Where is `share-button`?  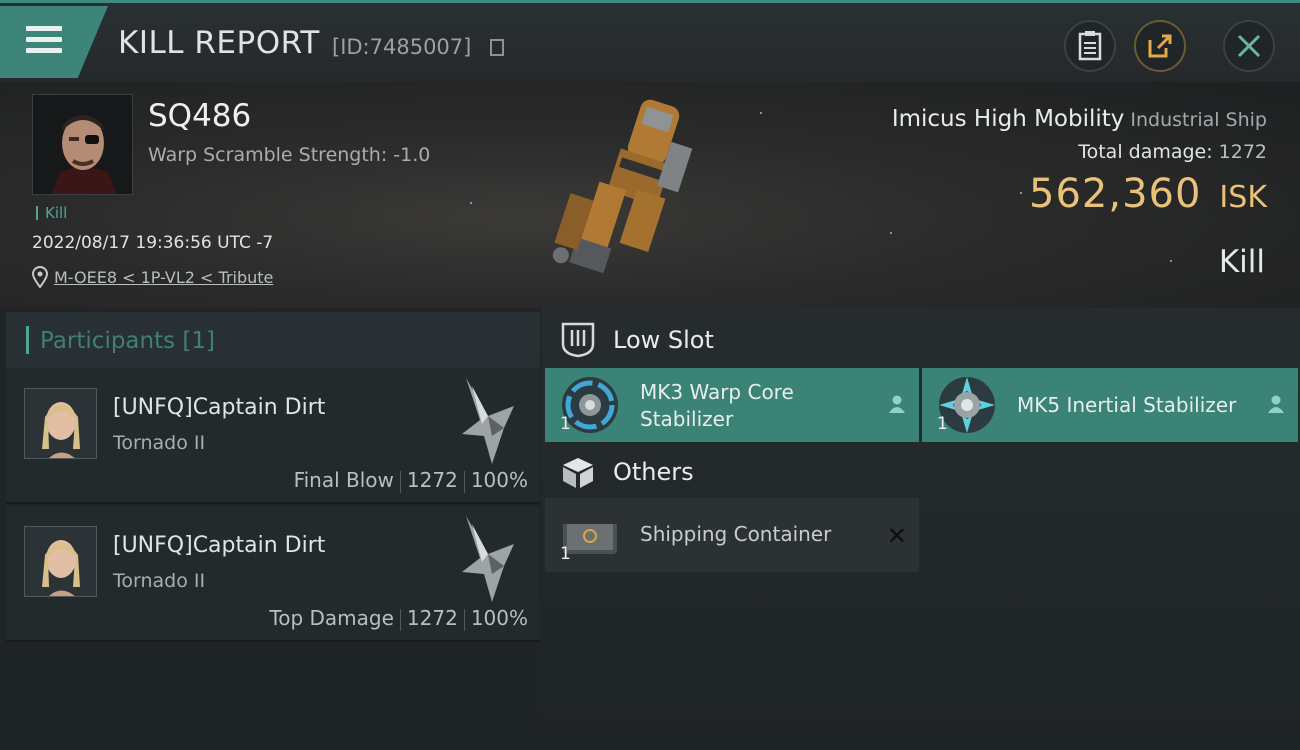
share-button is located at coordinates (1160, 46).